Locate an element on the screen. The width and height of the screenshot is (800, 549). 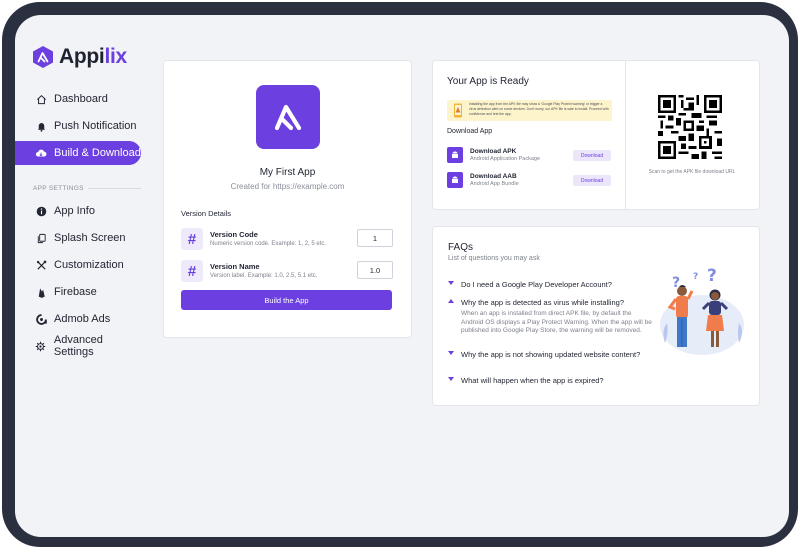
phone-warning-icon is located at coordinates (458, 110).